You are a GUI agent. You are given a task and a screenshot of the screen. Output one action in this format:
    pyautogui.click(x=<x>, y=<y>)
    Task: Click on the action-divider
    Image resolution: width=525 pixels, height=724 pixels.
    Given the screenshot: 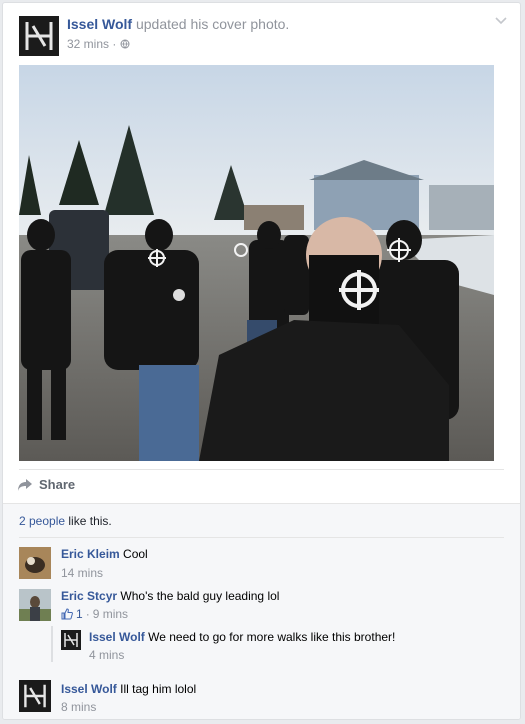 What is the action you would take?
    pyautogui.click(x=261, y=469)
    